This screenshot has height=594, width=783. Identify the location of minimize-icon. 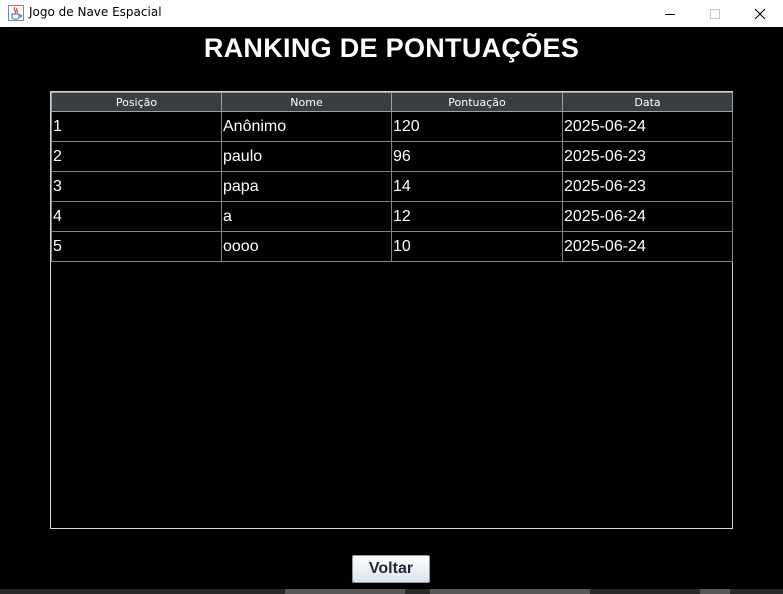
(670, 14).